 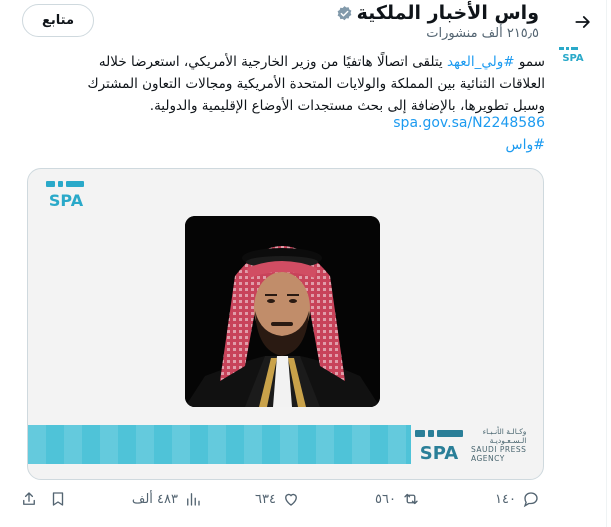 What do you see at coordinates (488, 458) in the screenshot?
I see `agency-en-line2: AGENCY` at bounding box center [488, 458].